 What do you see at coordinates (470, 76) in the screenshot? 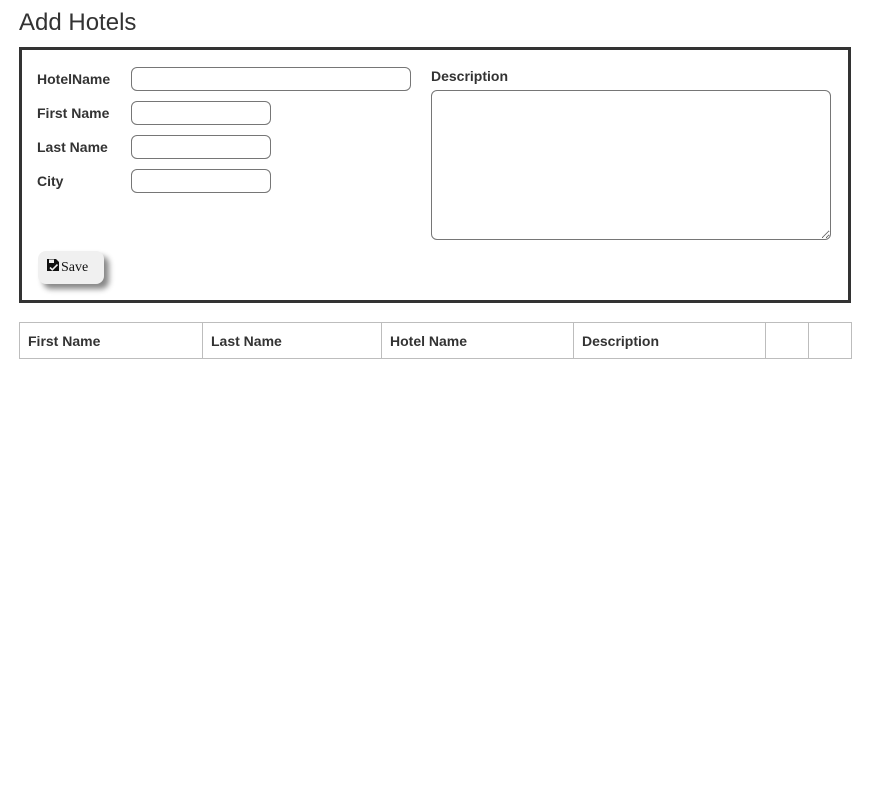
I see `description-label: Description` at bounding box center [470, 76].